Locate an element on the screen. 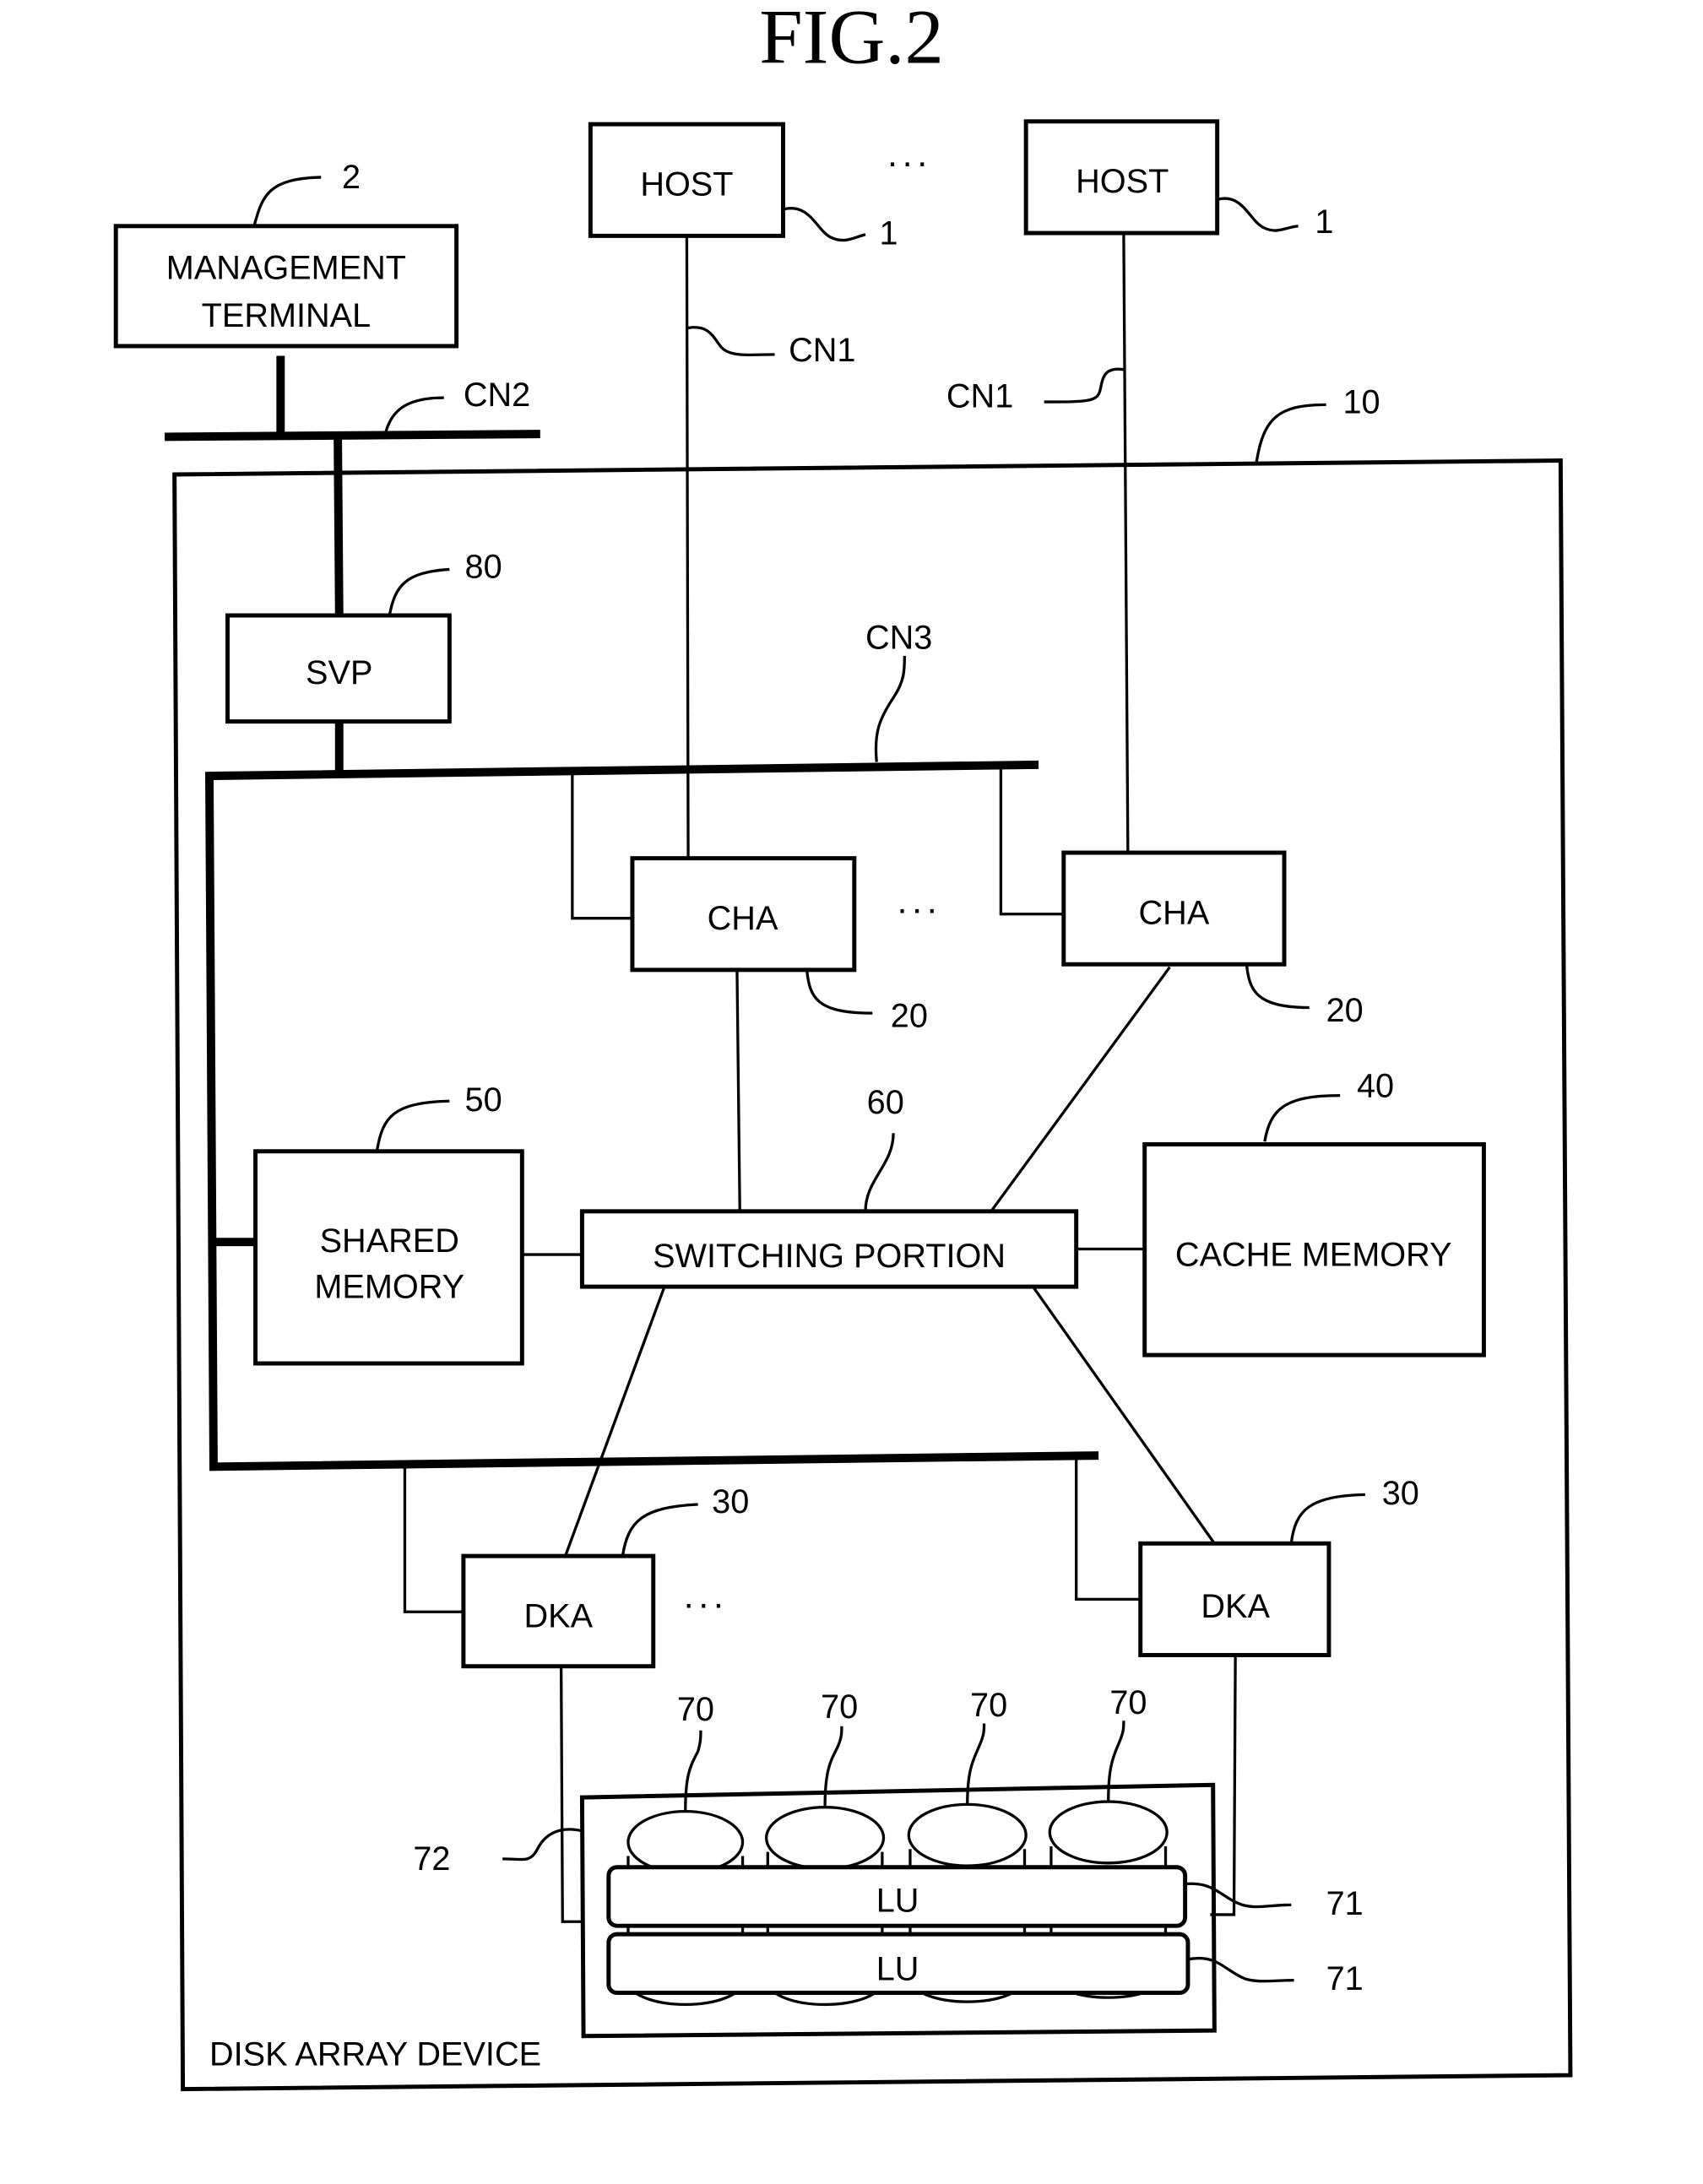 This screenshot has height=2184, width=1703. cha-b-label: CHA is located at coordinates (1174, 912).